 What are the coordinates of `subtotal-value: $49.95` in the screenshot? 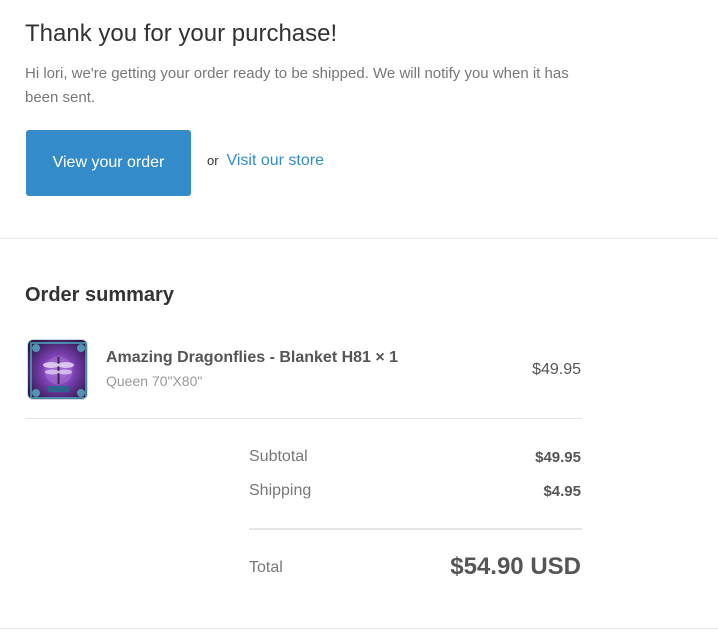 It's located at (558, 457).